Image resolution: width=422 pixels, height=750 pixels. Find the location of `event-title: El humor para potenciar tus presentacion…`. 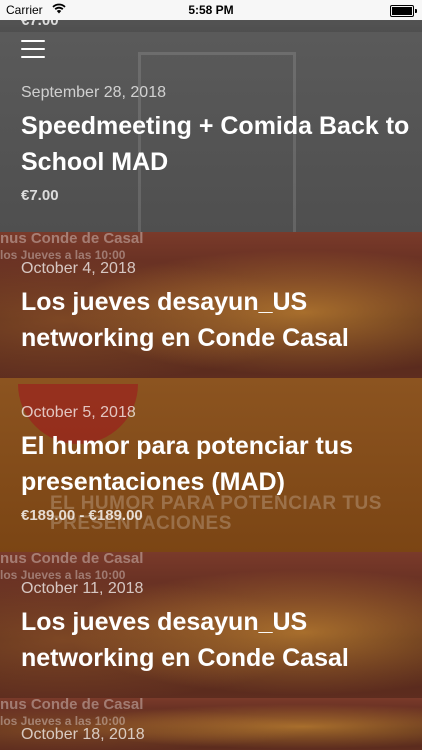

event-title: El humor para potenciar tus presentacion… is located at coordinates (187, 464).